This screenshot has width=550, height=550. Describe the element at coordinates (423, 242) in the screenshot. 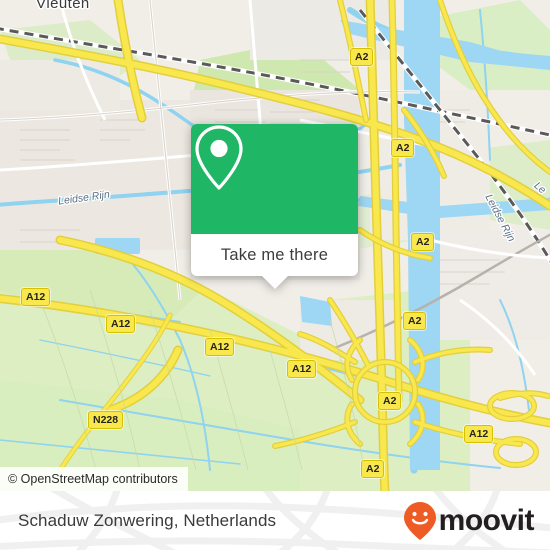

I see `shield-a2-mid: A2` at that location.